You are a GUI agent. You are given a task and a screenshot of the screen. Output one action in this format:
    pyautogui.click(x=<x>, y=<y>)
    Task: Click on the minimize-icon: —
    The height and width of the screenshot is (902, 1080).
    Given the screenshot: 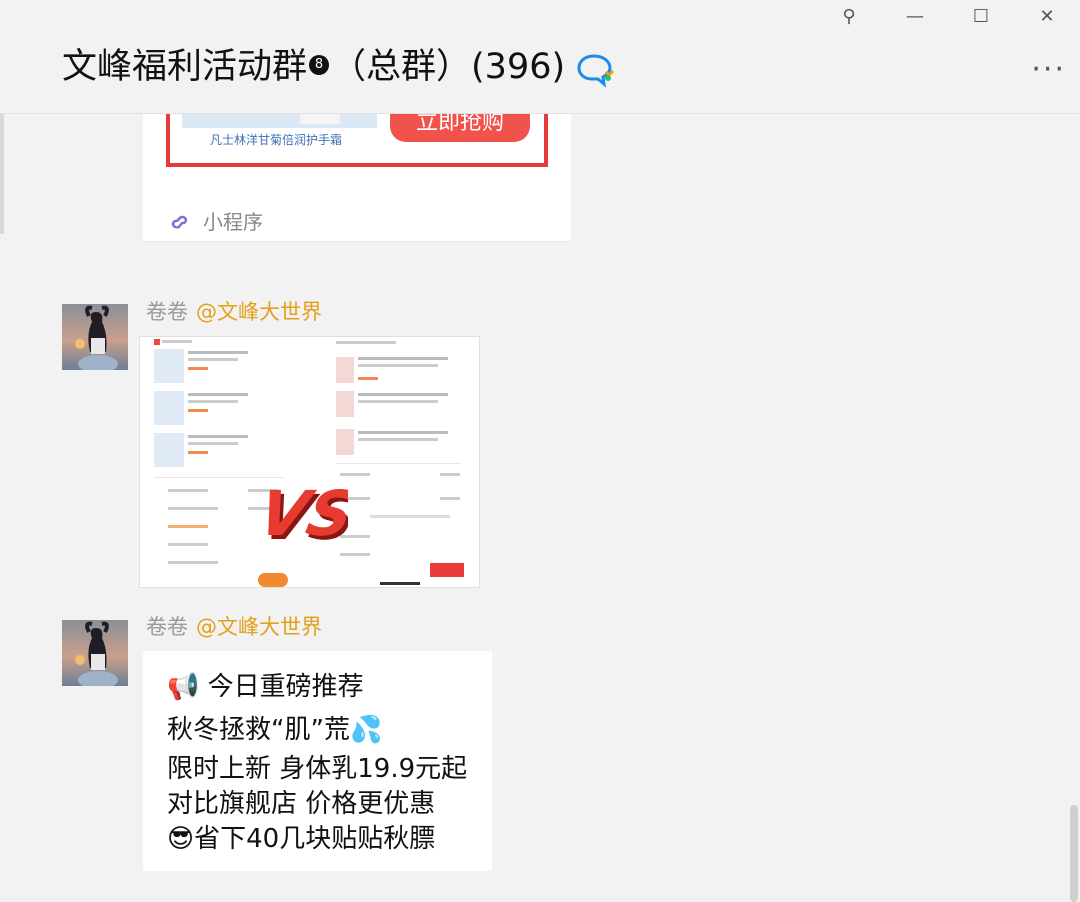 What is the action you would take?
    pyautogui.click(x=915, y=16)
    